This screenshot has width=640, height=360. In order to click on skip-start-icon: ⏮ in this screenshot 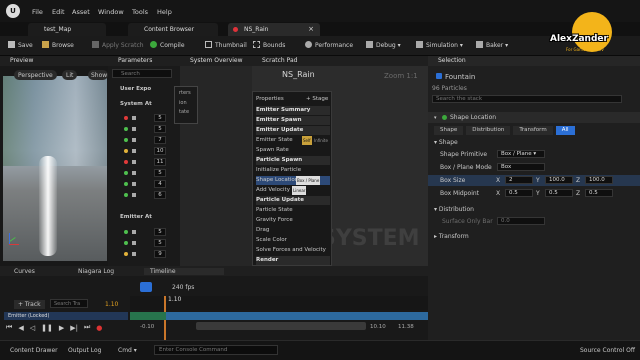, I will do `click(9, 327)`.